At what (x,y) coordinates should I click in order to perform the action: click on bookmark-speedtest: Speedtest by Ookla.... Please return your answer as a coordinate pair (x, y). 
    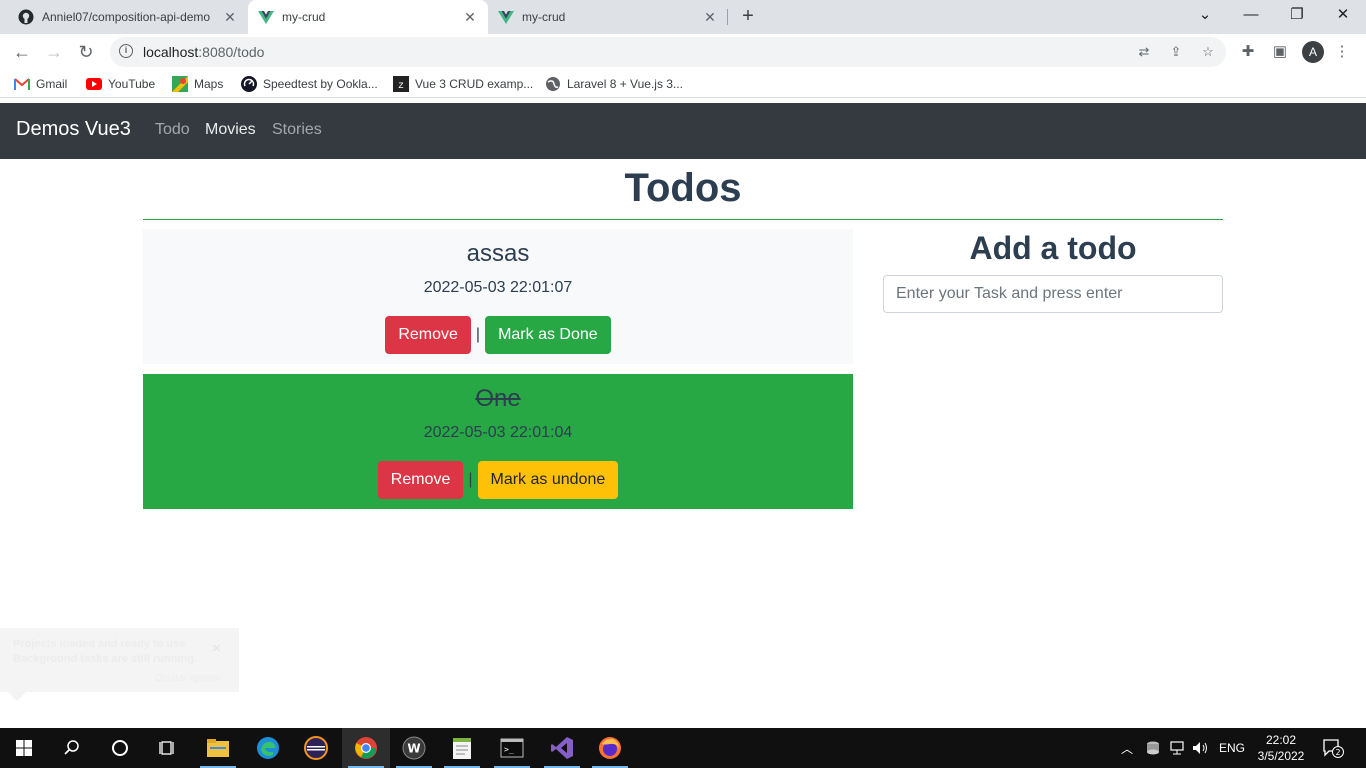
    Looking at the image, I should click on (309, 84).